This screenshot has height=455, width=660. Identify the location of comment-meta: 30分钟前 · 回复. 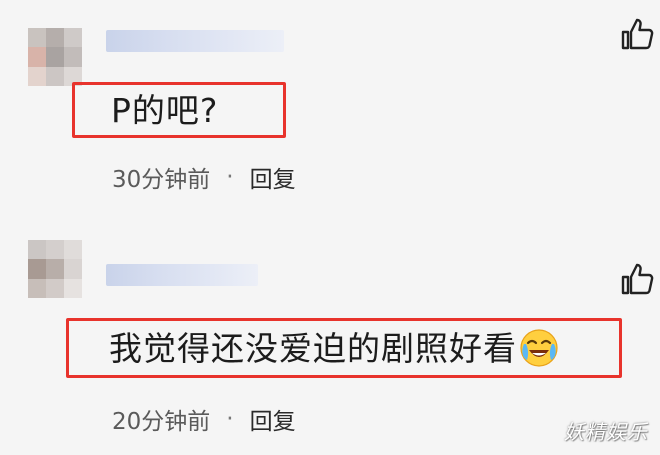
(204, 177).